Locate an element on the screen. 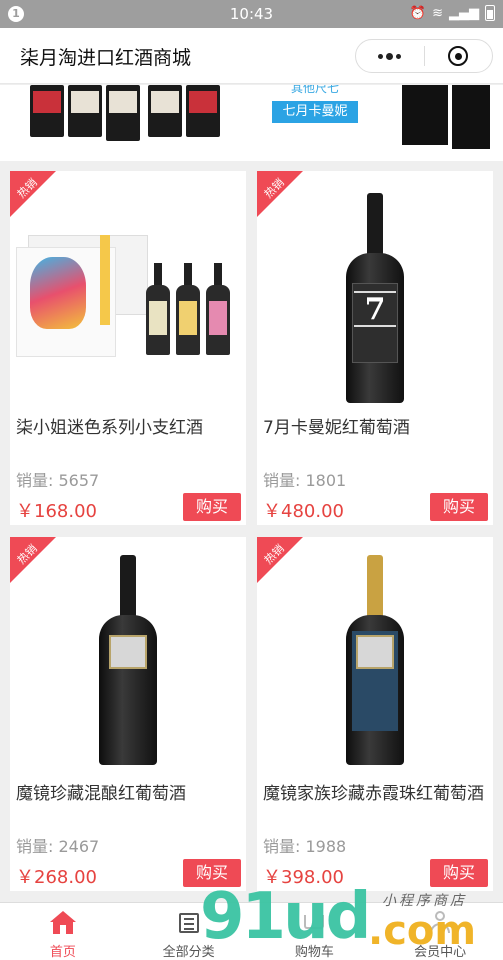  product-name: 魔镜珍藏混酿红葡萄酒 is located at coordinates (129, 794).